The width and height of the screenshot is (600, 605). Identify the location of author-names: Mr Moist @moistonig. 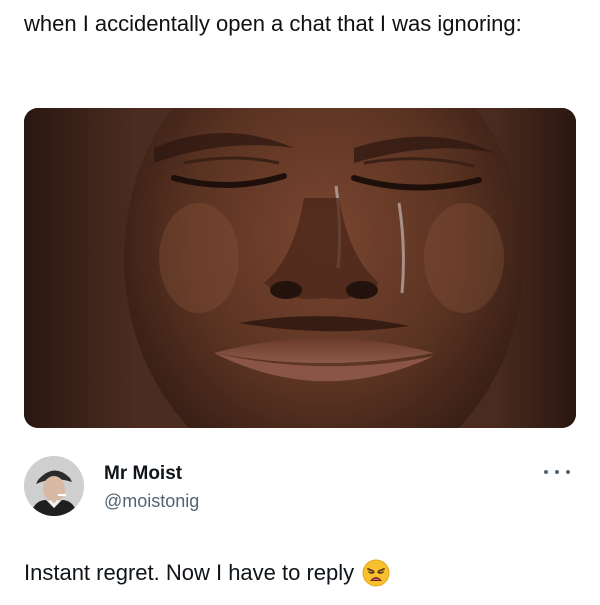
(151, 488).